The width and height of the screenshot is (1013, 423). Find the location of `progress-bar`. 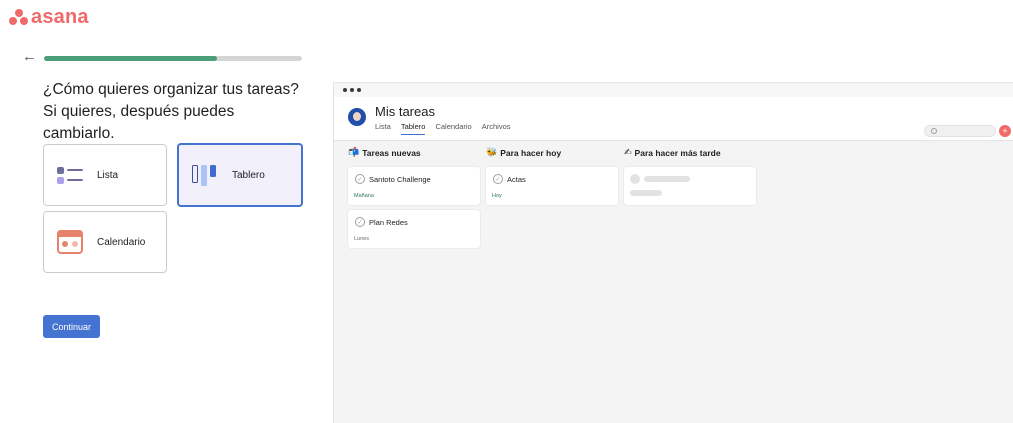

progress-bar is located at coordinates (173, 58).